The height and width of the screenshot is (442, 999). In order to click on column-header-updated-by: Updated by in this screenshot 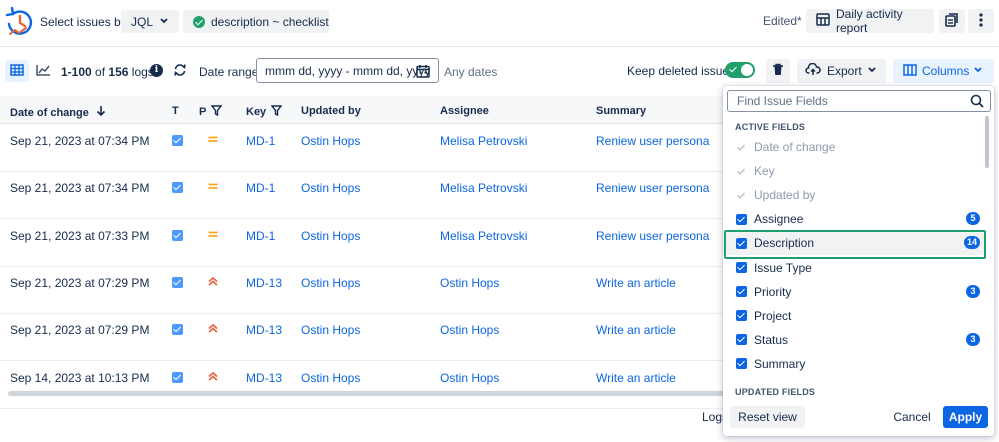, I will do `click(331, 111)`.